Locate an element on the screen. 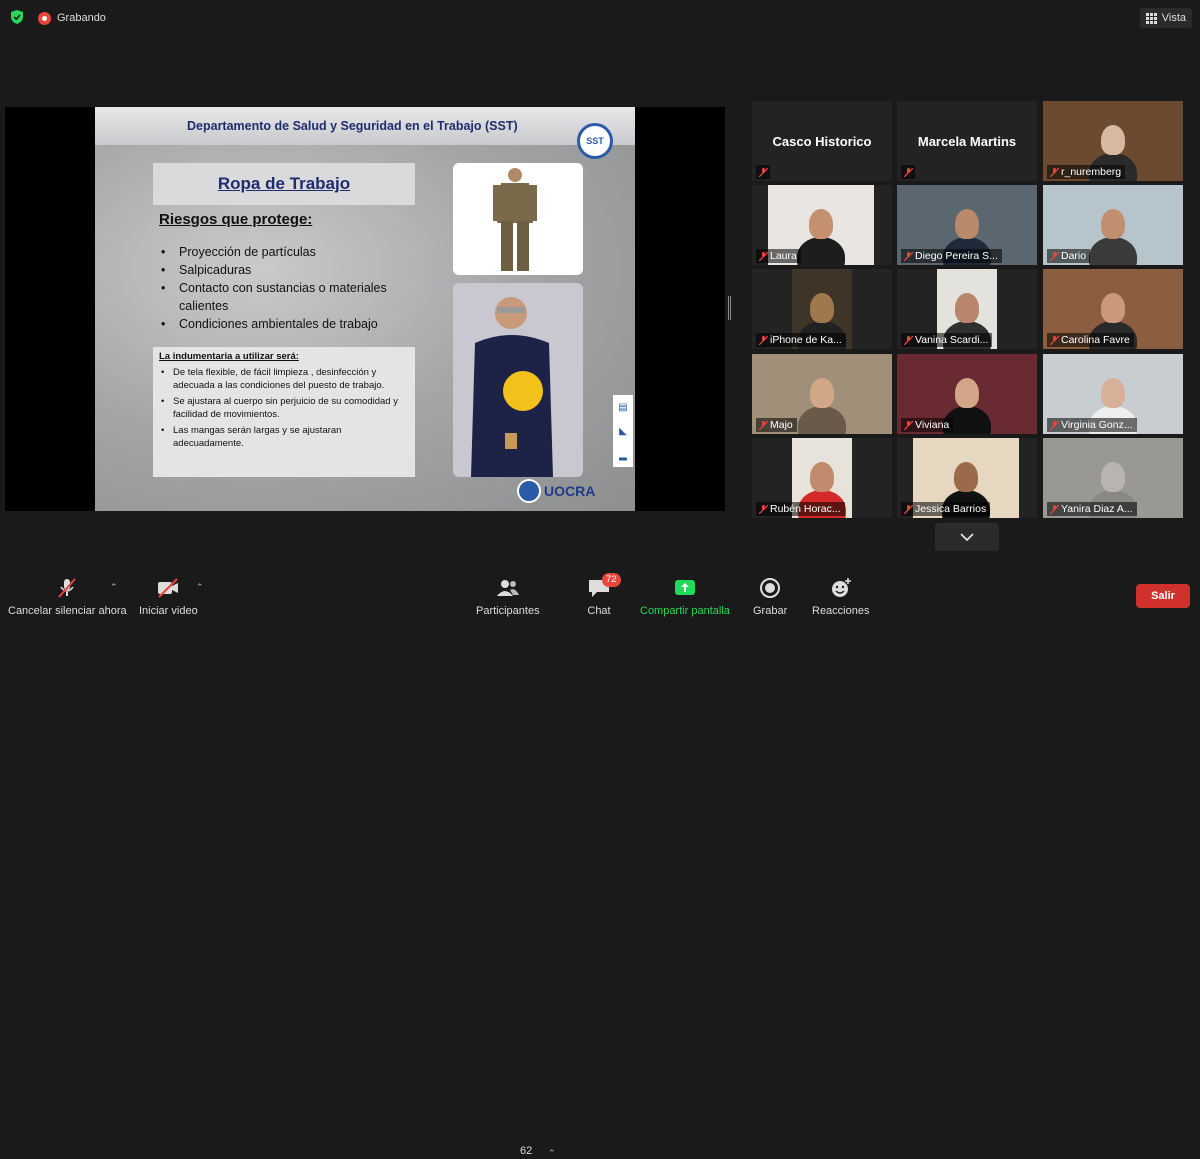  record-label: Grabar is located at coordinates (770, 611).